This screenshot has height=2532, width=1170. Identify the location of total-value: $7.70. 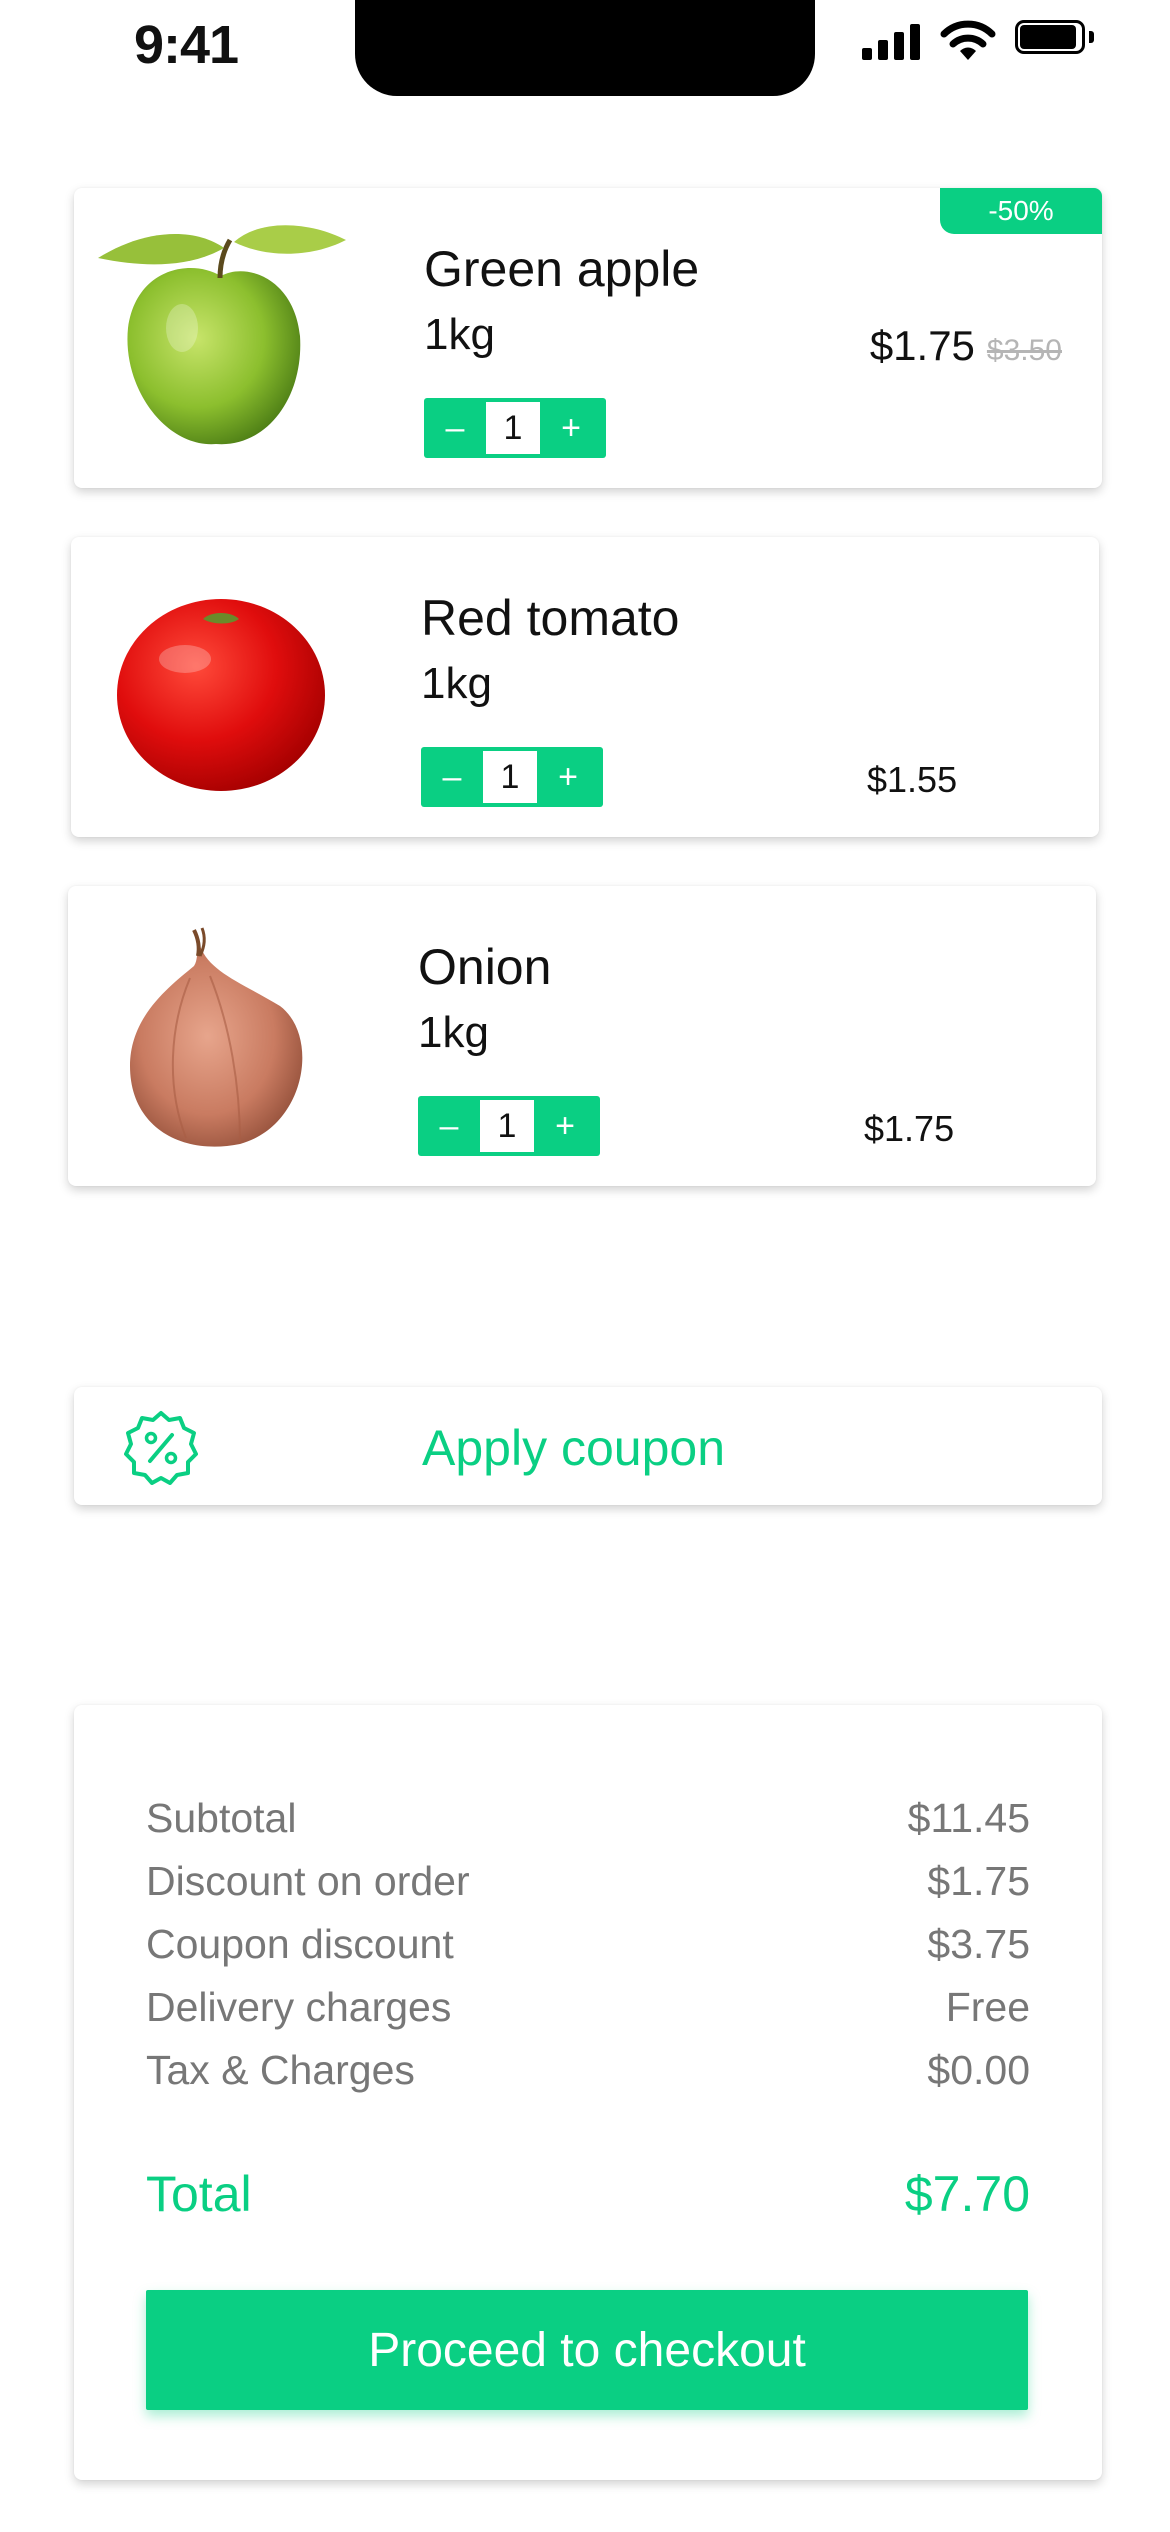
(967, 2194).